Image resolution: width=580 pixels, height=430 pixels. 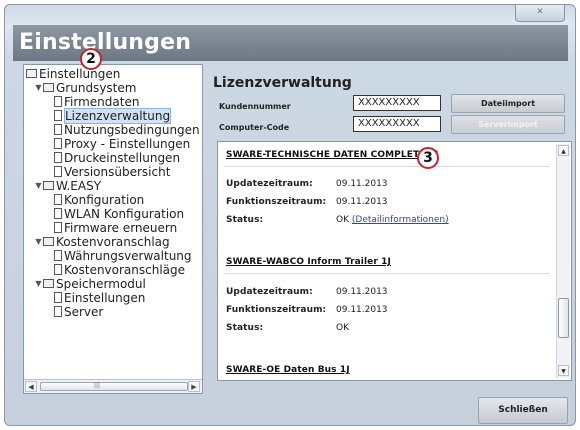 I want to click on tree-item-grundsystem: ▼ Grundsystem, so click(x=114, y=88).